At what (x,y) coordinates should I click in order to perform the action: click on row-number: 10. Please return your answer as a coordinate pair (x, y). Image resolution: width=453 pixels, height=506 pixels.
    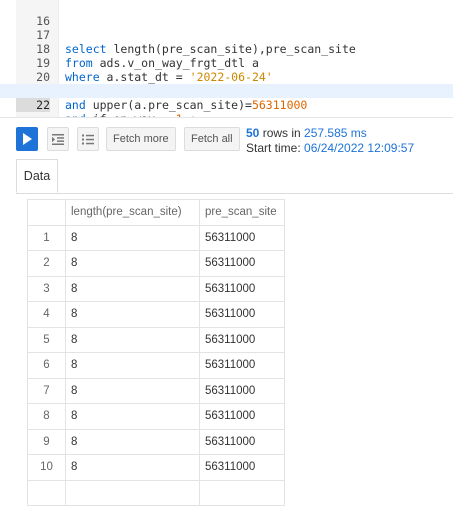
    Looking at the image, I should click on (46, 467).